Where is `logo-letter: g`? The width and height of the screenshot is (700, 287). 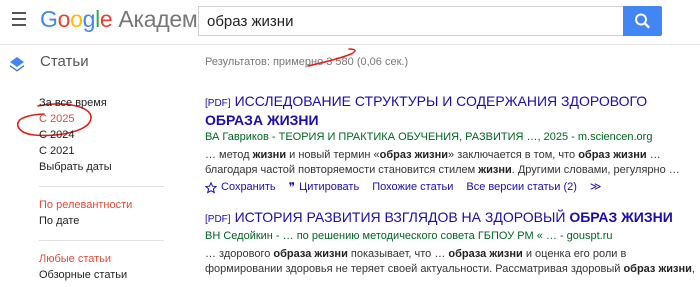 logo-letter: g is located at coordinates (89, 19).